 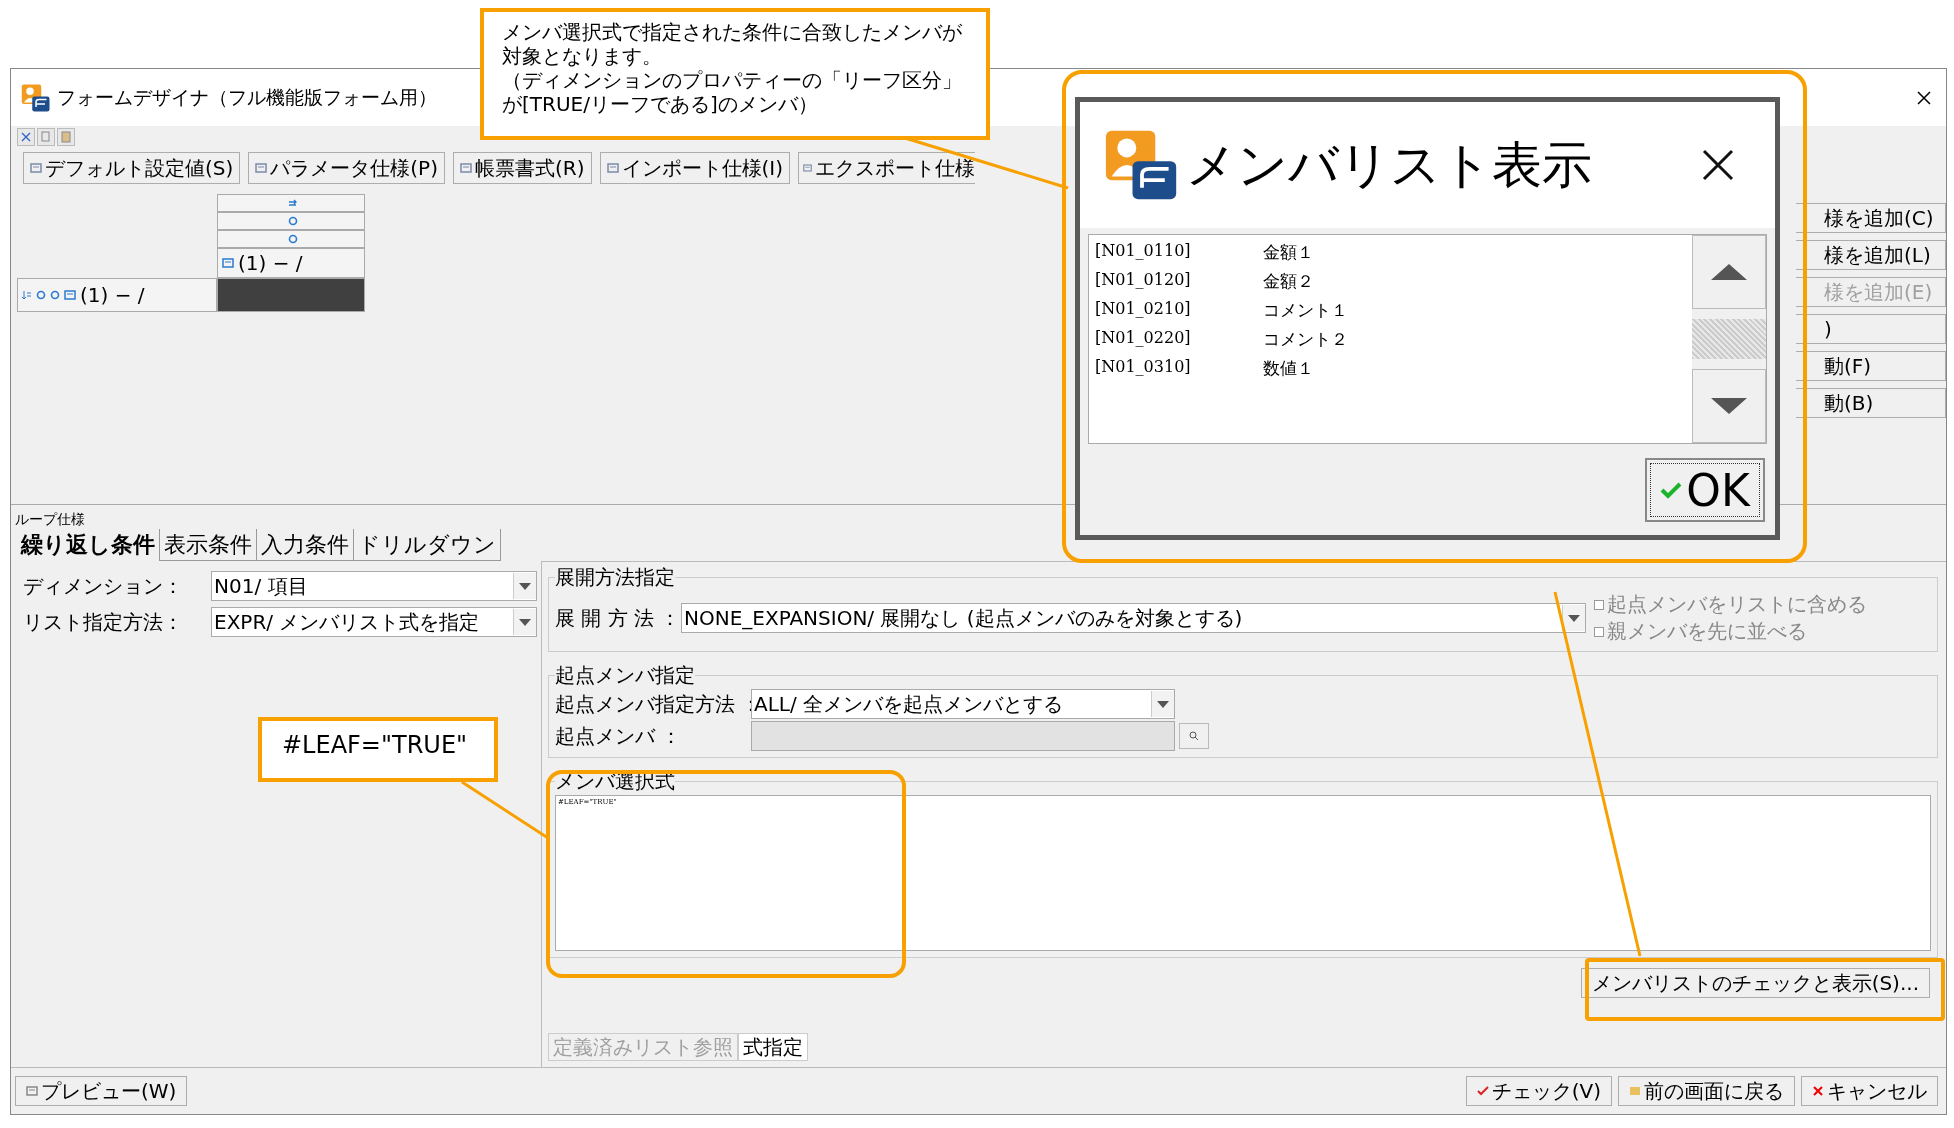 I want to click on member-code: [N01_0220], so click(x=1143, y=338).